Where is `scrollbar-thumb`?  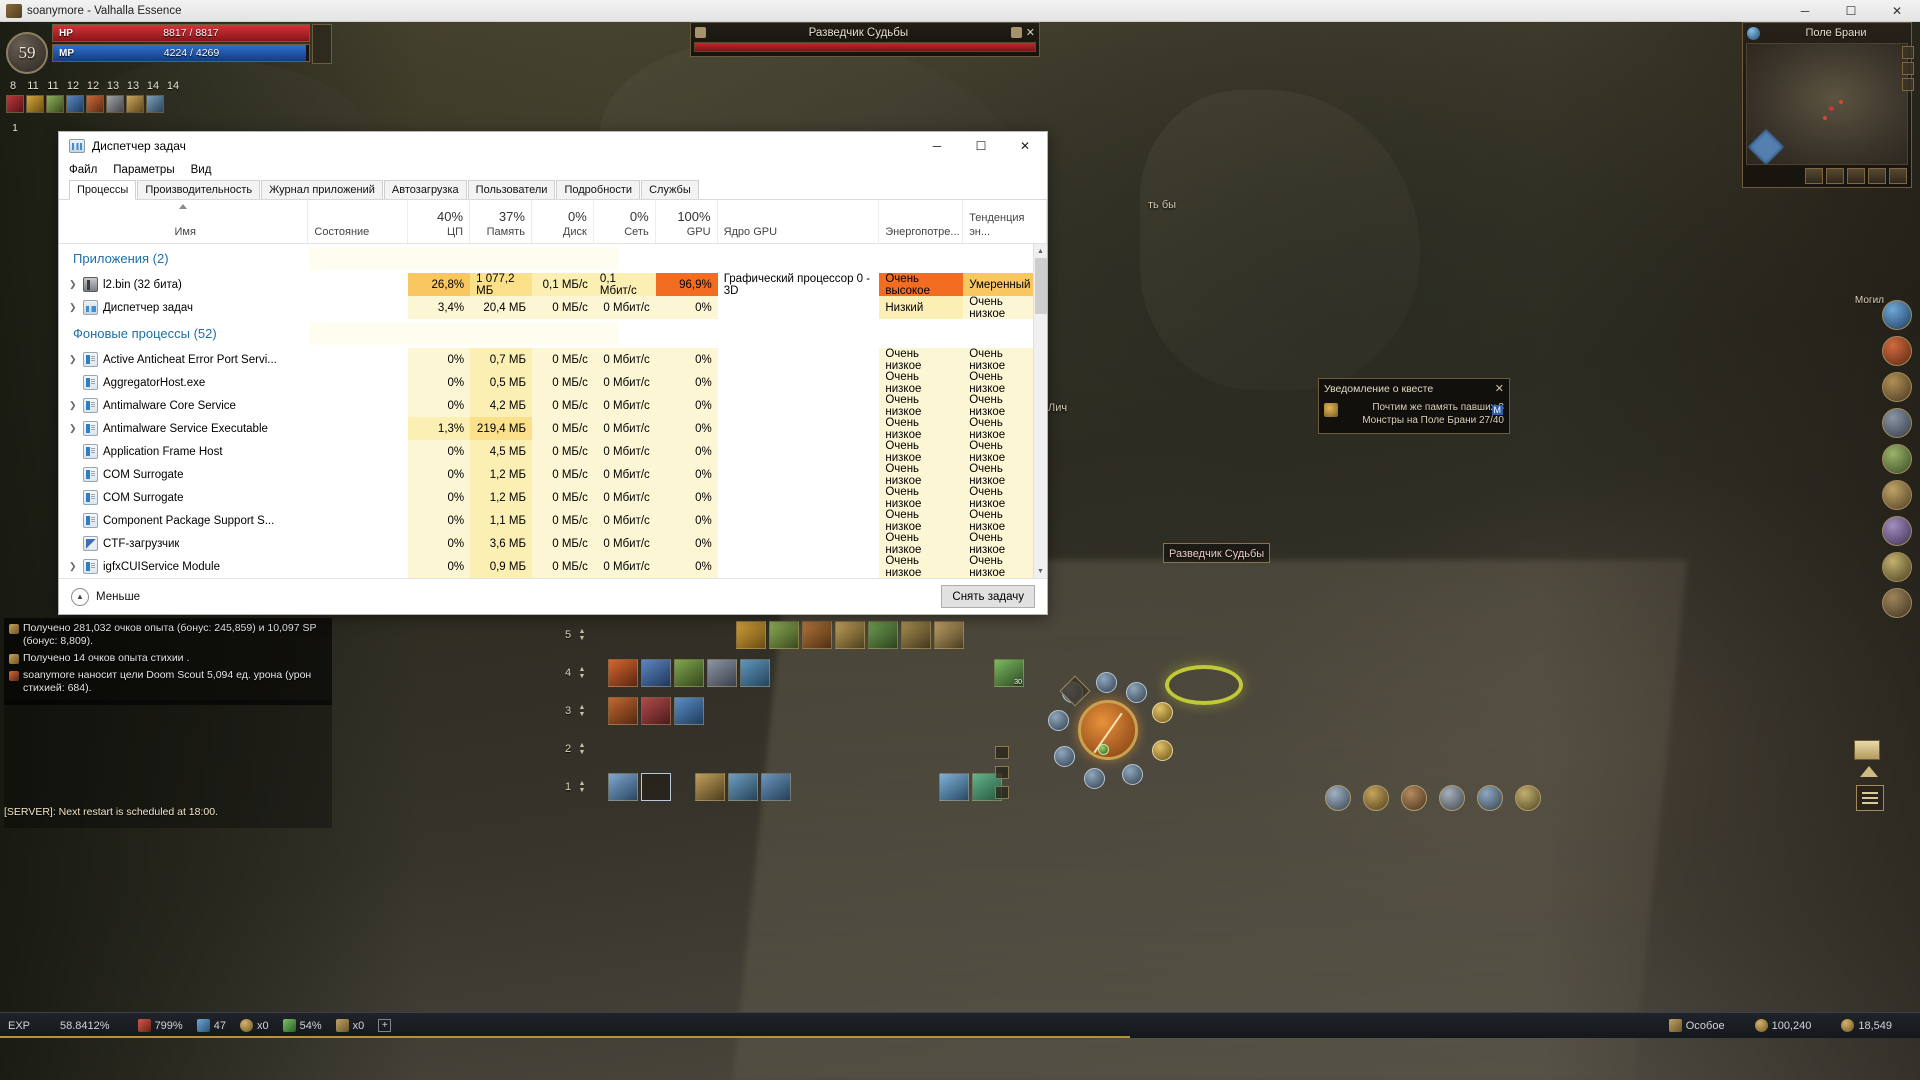 scrollbar-thumb is located at coordinates (1041, 286).